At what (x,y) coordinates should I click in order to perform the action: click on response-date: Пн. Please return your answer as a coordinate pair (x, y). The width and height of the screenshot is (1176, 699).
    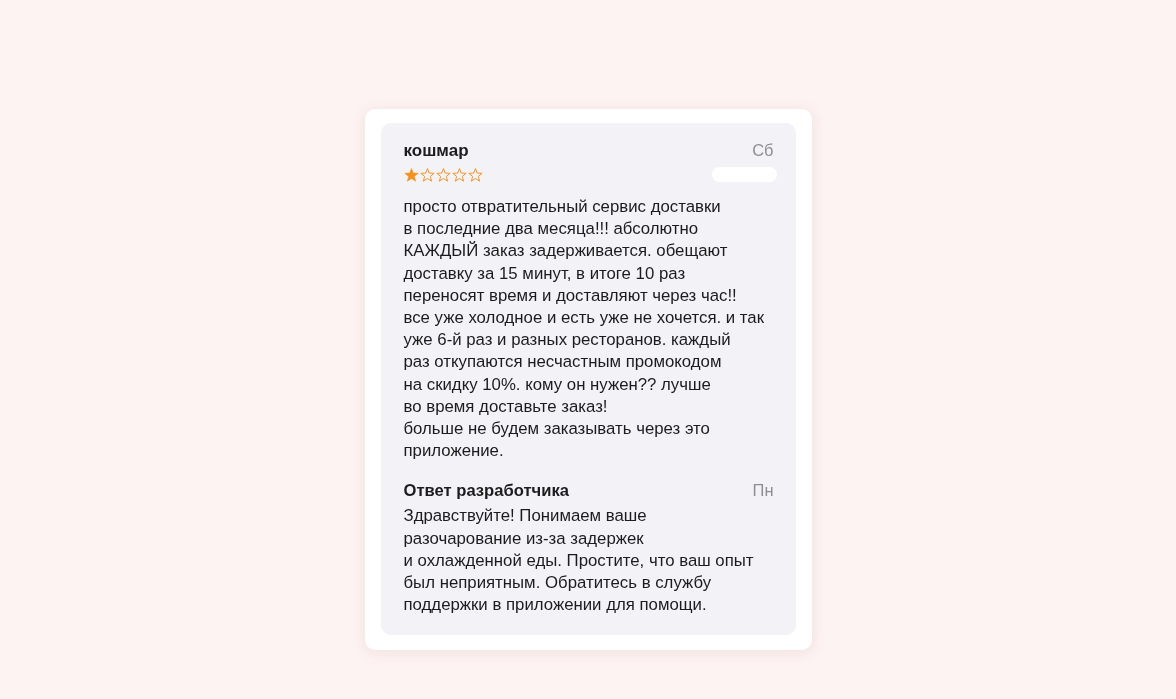
    Looking at the image, I should click on (763, 491).